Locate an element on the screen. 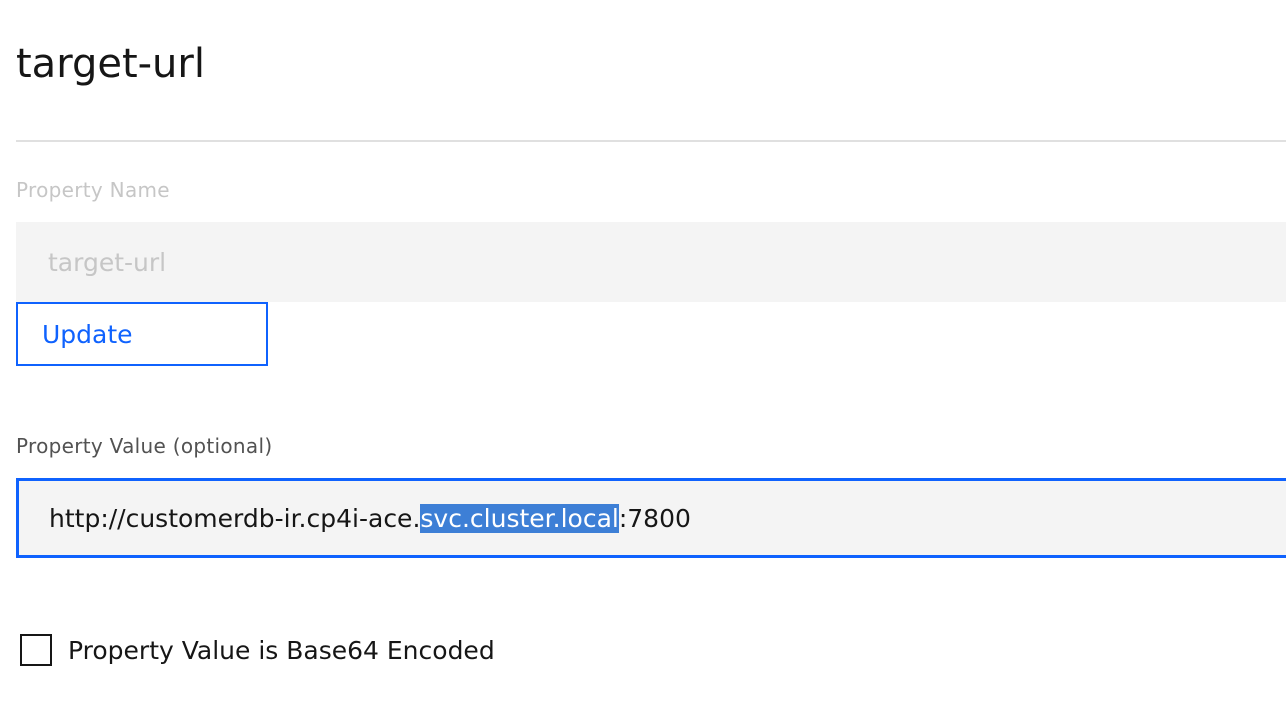 This screenshot has width=1286, height=718. property-value-label: Property Value (optional) is located at coordinates (144, 446).